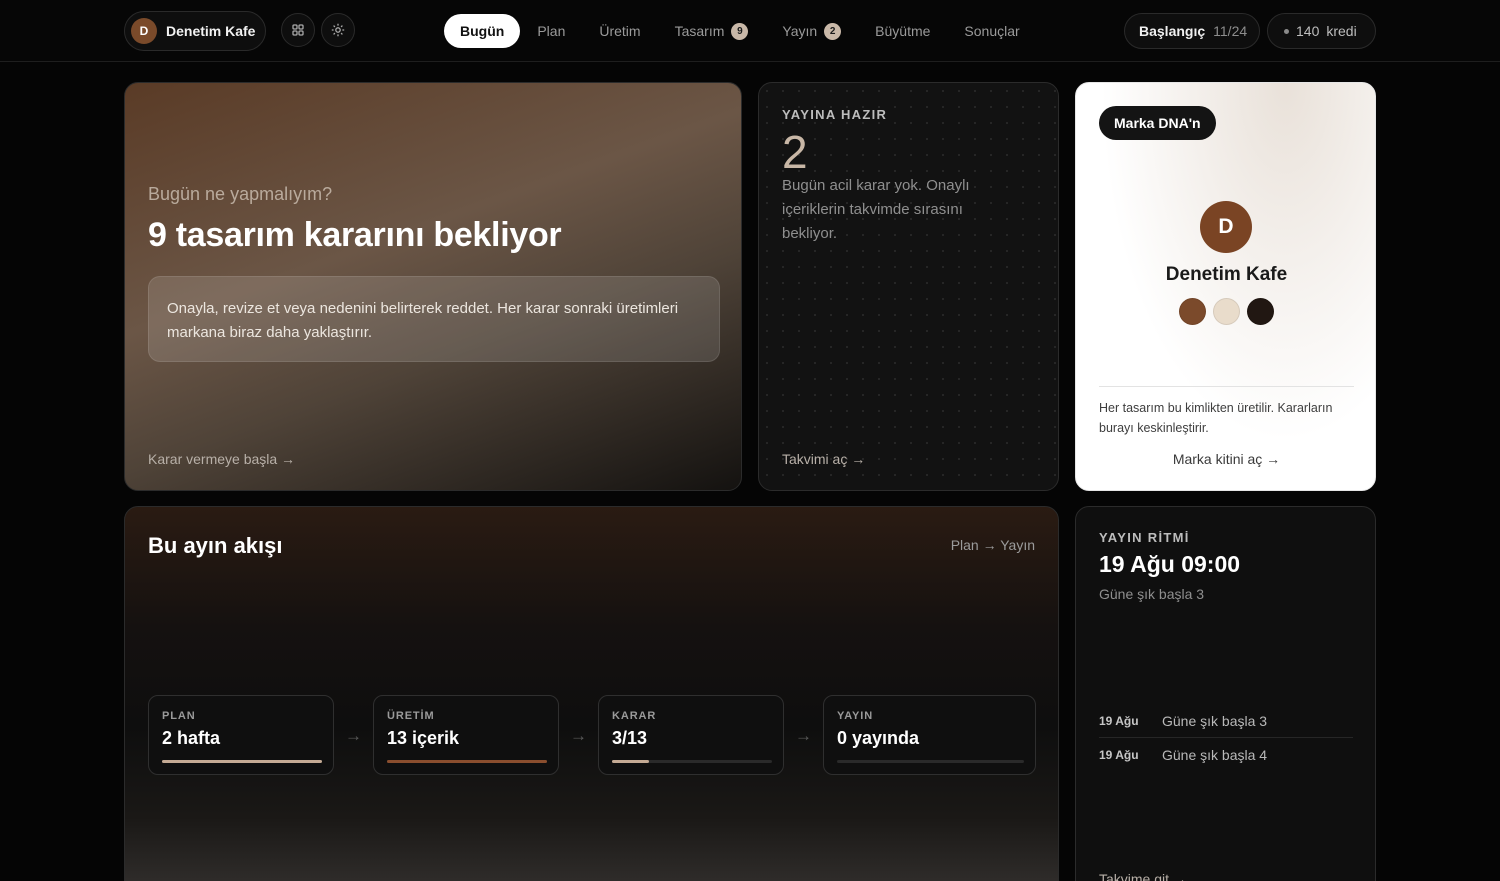 The image size is (1500, 881). I want to click on grid-icon, so click(298, 30).